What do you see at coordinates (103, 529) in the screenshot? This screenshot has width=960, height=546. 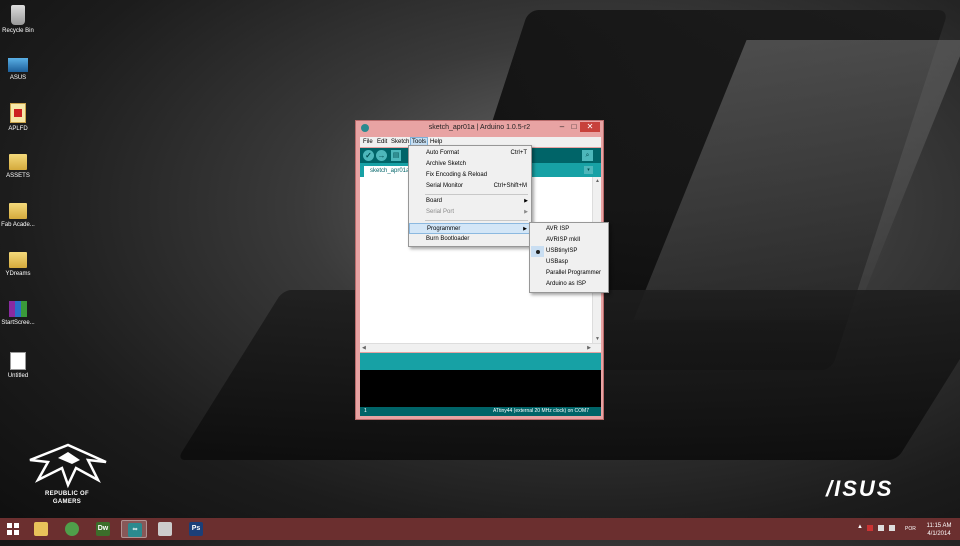 I see `taskbar-dreamweaver: Dw` at bounding box center [103, 529].